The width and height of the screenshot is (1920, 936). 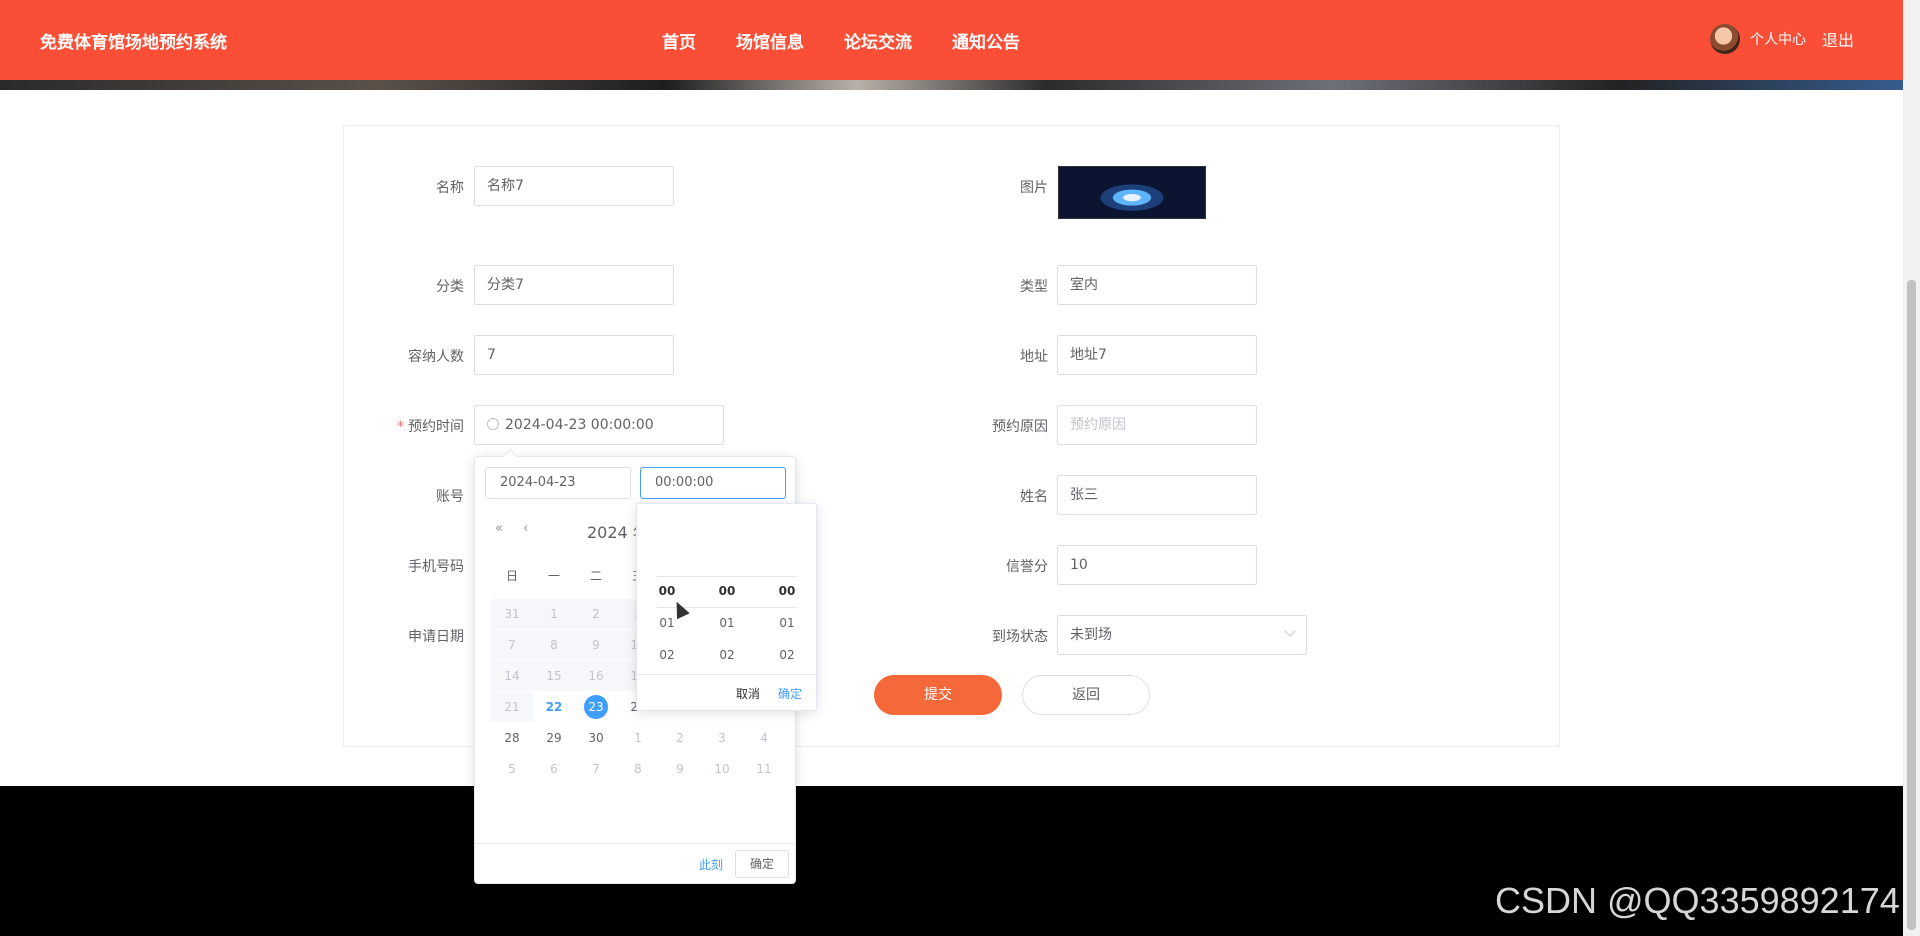 What do you see at coordinates (1725, 39) in the screenshot?
I see `avatar` at bounding box center [1725, 39].